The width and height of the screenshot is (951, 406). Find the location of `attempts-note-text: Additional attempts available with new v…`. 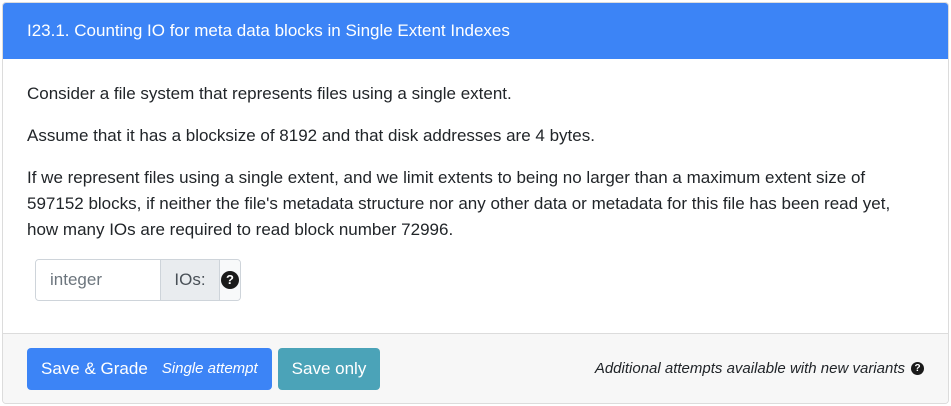

attempts-note-text: Additional attempts available with new v… is located at coordinates (749, 368).